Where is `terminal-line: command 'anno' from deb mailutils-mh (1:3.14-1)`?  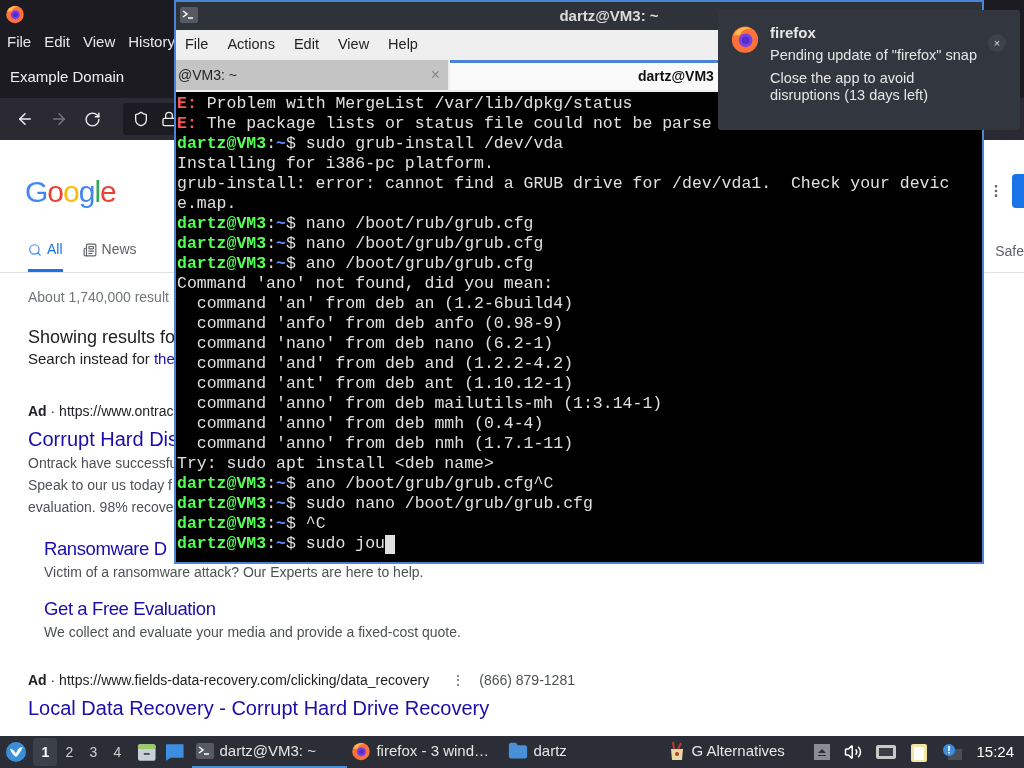 terminal-line: command 'anno' from deb mailutils-mh (1:3.14-1) is located at coordinates (429, 404).